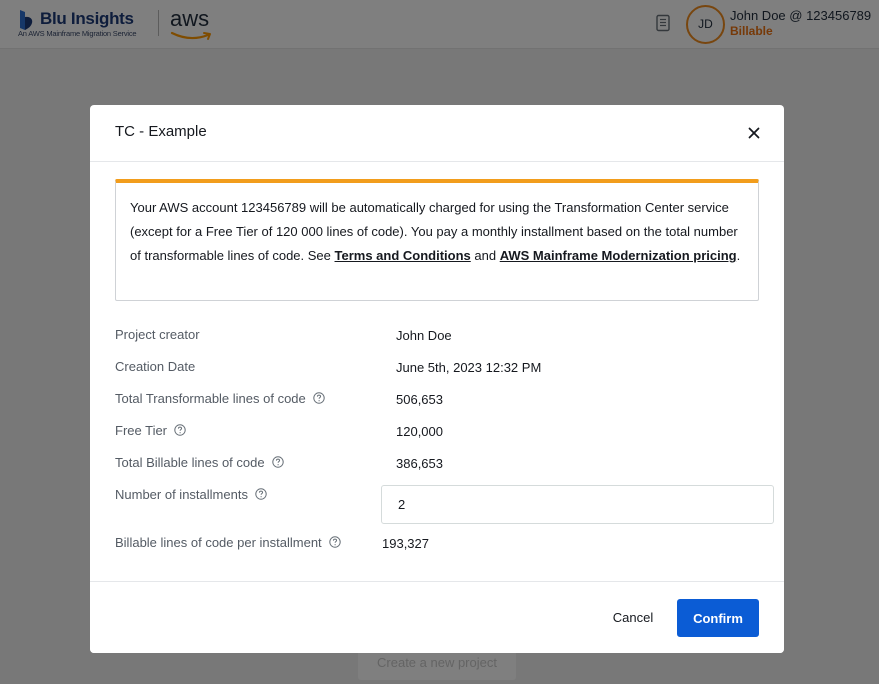 The width and height of the screenshot is (879, 684). Describe the element at coordinates (718, 618) in the screenshot. I see `confirm-button: Confirm` at that location.